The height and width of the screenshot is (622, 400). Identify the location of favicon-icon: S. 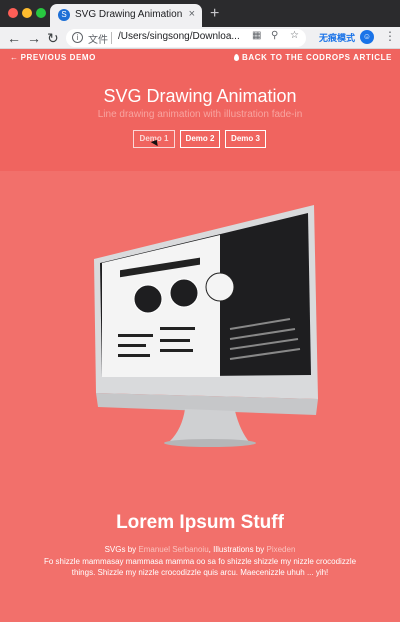
(64, 15).